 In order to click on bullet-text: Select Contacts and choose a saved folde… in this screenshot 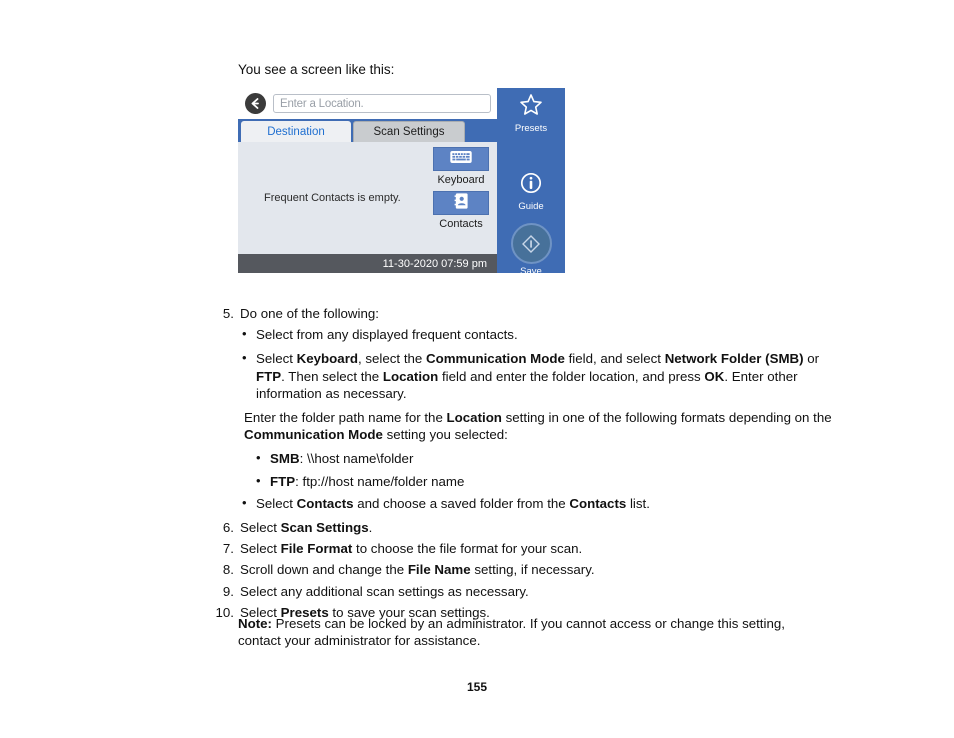, I will do `click(453, 503)`.